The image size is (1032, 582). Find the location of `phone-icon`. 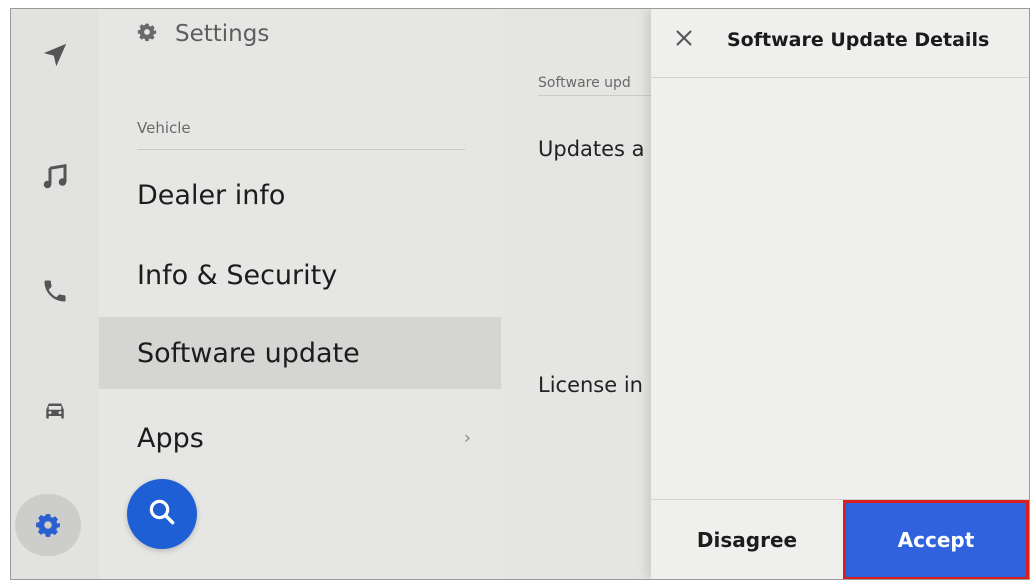

phone-icon is located at coordinates (55, 291).